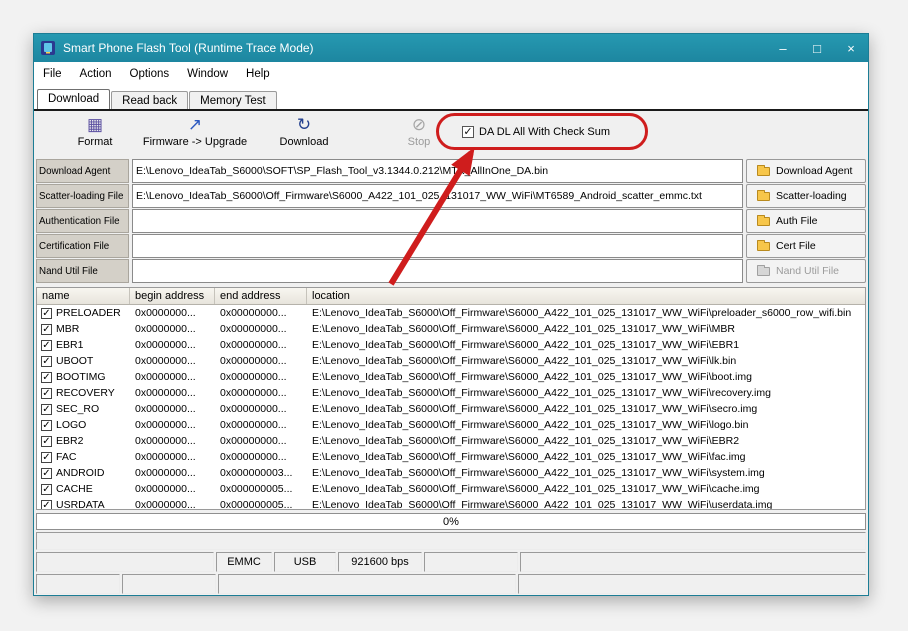 The width and height of the screenshot is (908, 631). Describe the element at coordinates (82, 271) in the screenshot. I see `nand-util-file-label: Nand Util File` at that location.